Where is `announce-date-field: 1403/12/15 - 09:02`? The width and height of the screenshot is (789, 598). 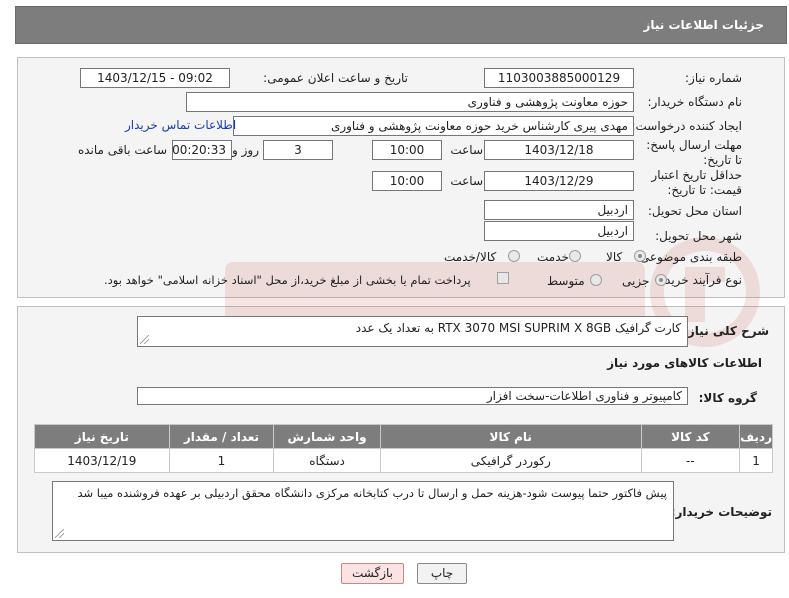
announce-date-field: 1403/12/15 - 09:02 is located at coordinates (155, 78).